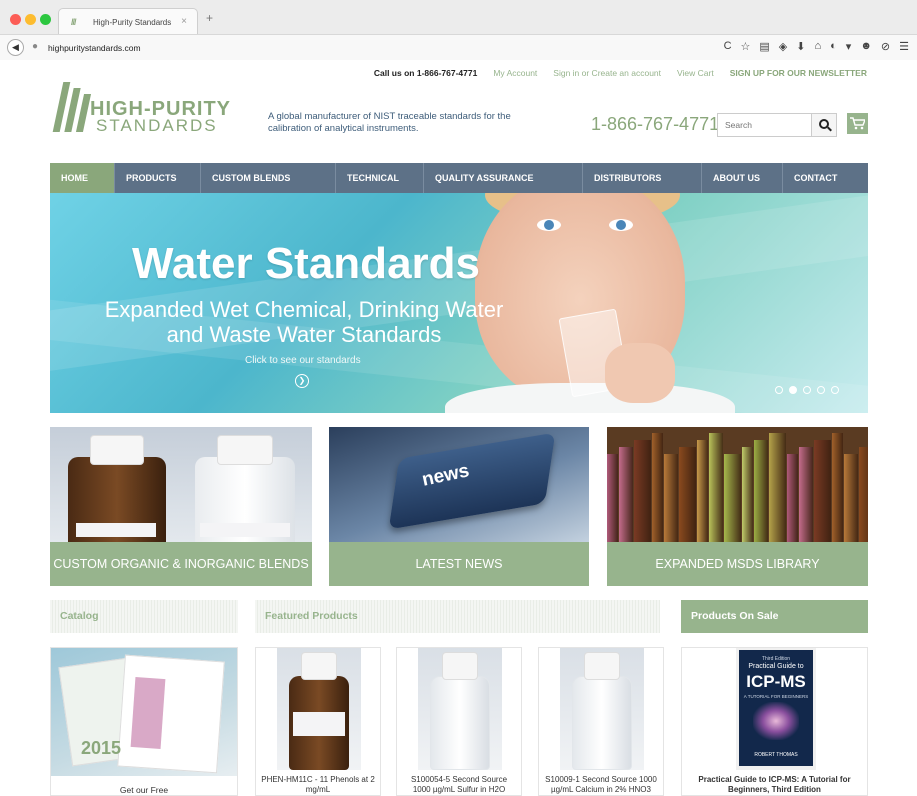  What do you see at coordinates (764, 46) in the screenshot?
I see `reader-icon: ▤` at bounding box center [764, 46].